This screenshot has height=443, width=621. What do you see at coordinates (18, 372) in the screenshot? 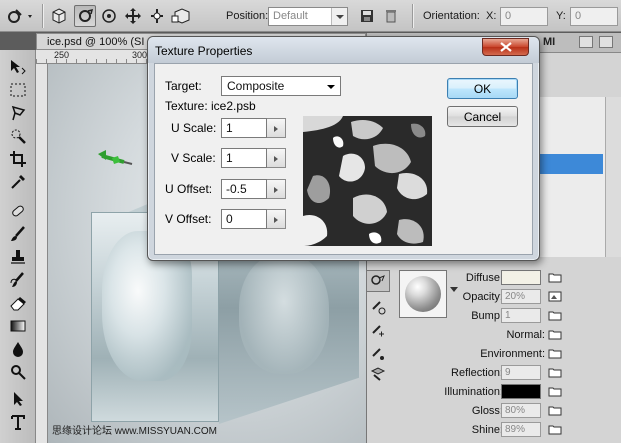
I see `dodge-tool-icon` at bounding box center [18, 372].